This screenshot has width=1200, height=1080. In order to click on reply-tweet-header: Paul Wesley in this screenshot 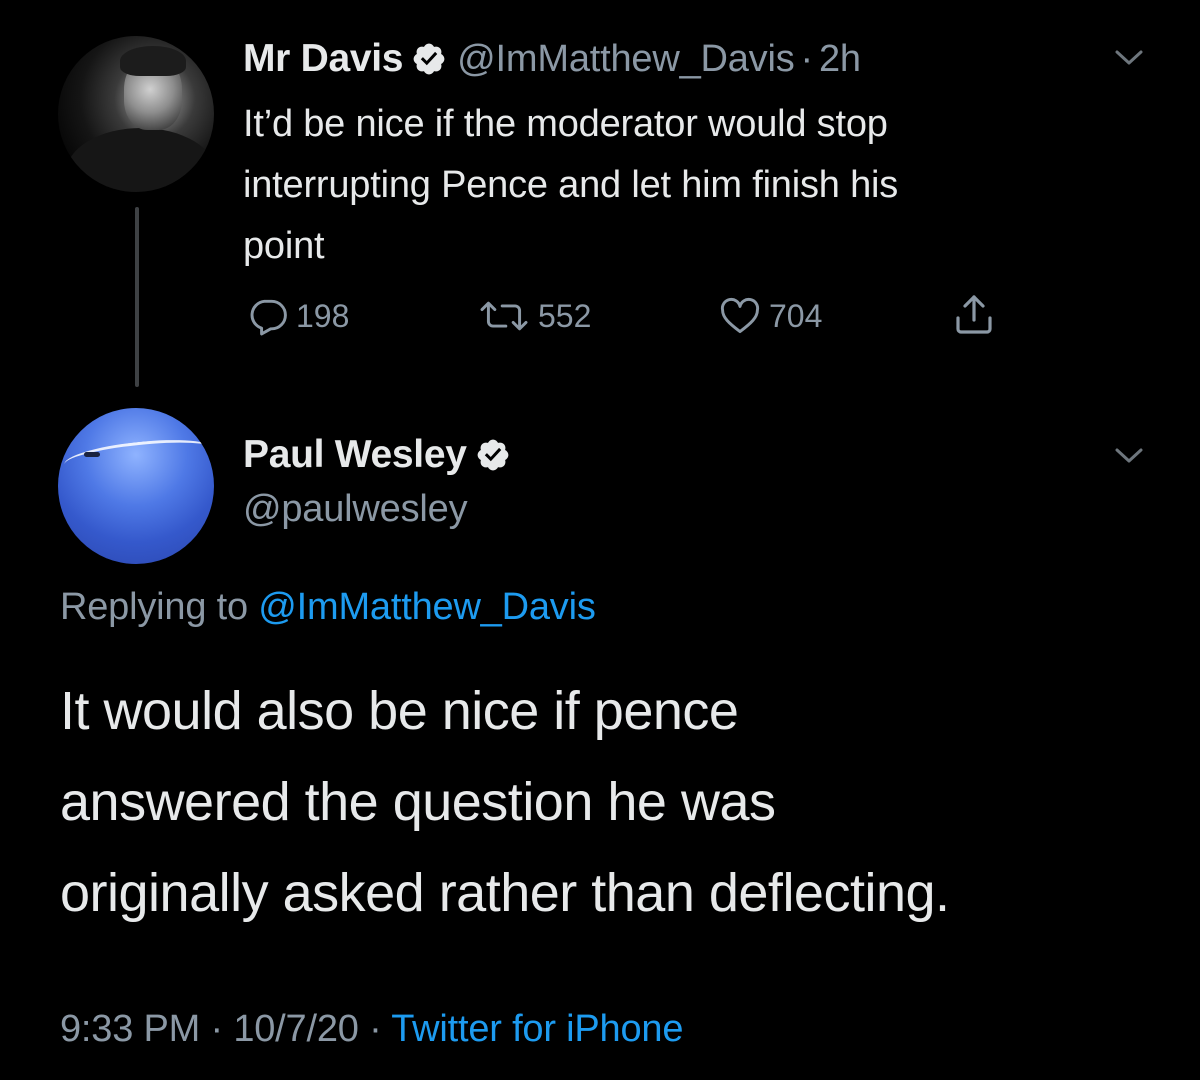, I will do `click(382, 455)`.